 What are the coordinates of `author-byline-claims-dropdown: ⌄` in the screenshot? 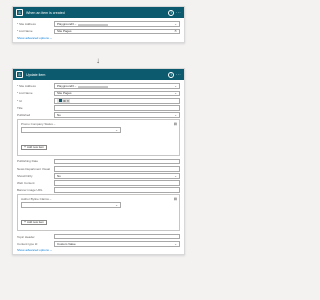 It's located at (71, 205).